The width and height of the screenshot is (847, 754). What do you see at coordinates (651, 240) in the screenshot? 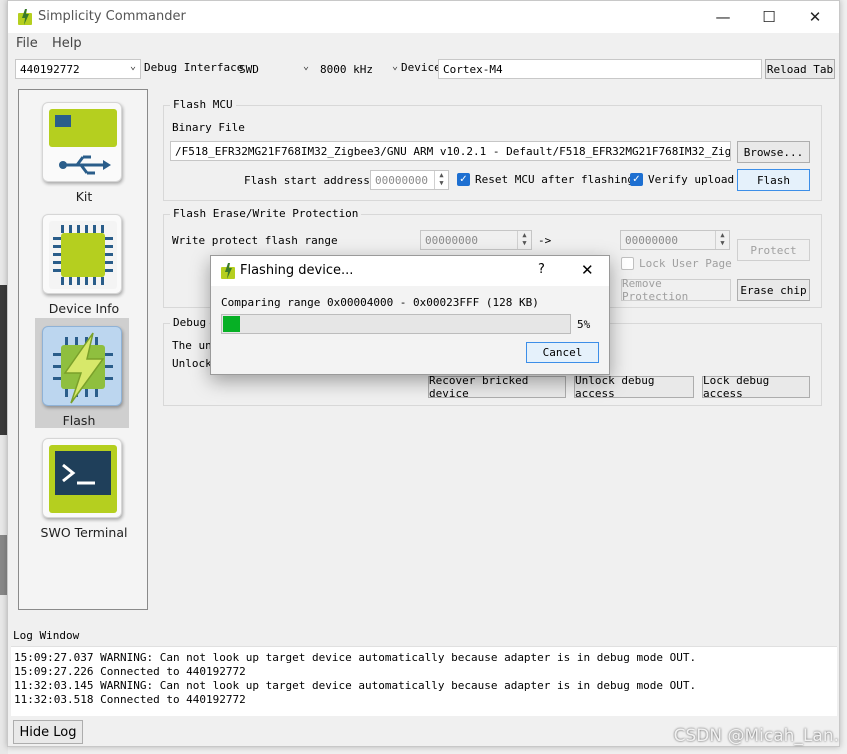
I see `range-end-value: 00000000` at bounding box center [651, 240].